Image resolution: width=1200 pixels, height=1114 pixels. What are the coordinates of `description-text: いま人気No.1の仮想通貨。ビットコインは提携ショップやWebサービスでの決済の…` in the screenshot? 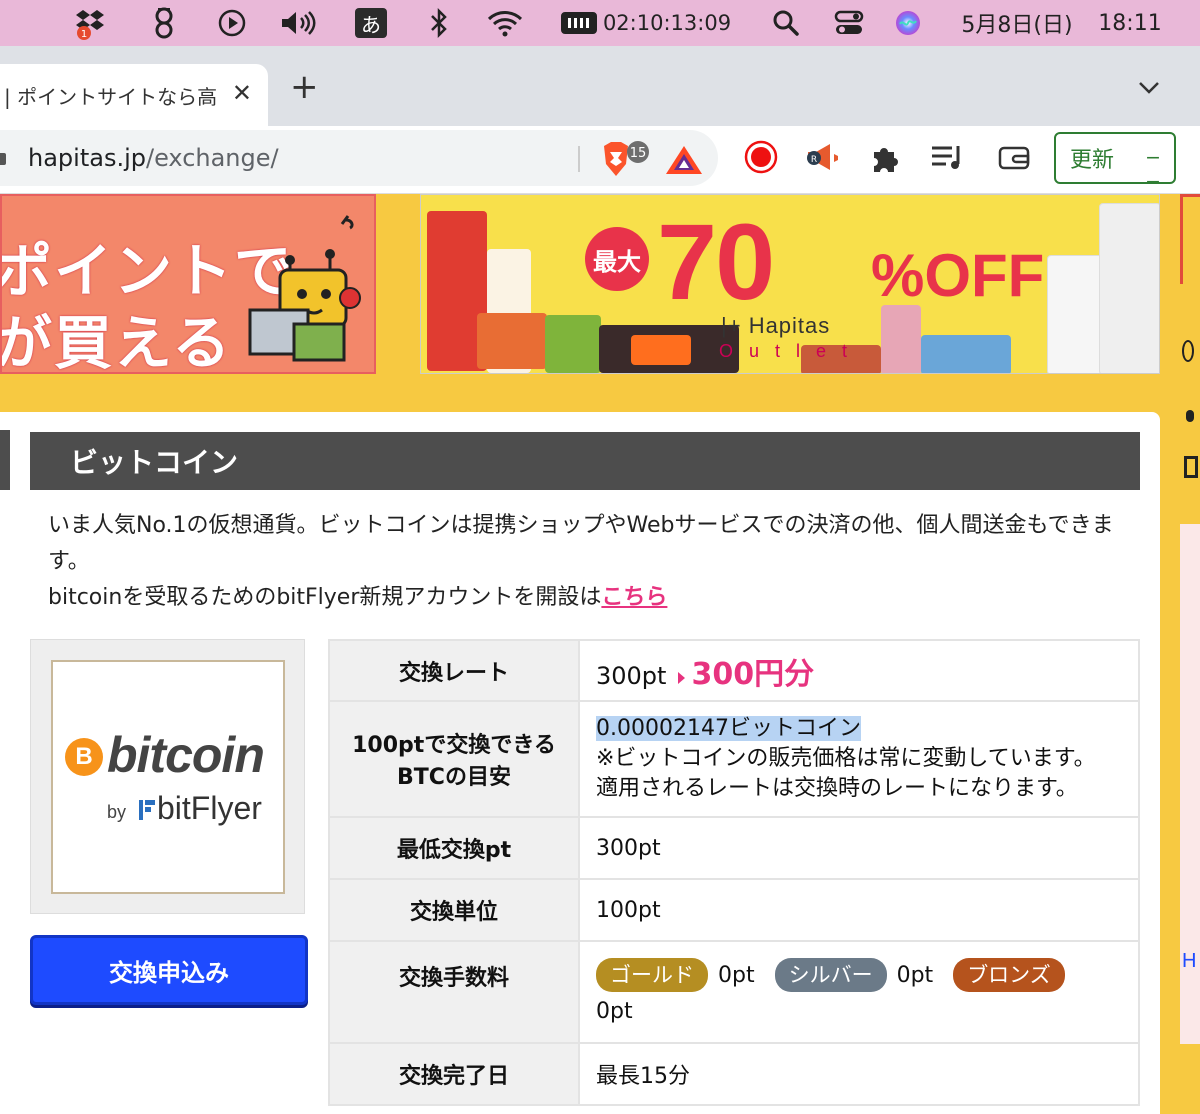 It's located at (581, 543).